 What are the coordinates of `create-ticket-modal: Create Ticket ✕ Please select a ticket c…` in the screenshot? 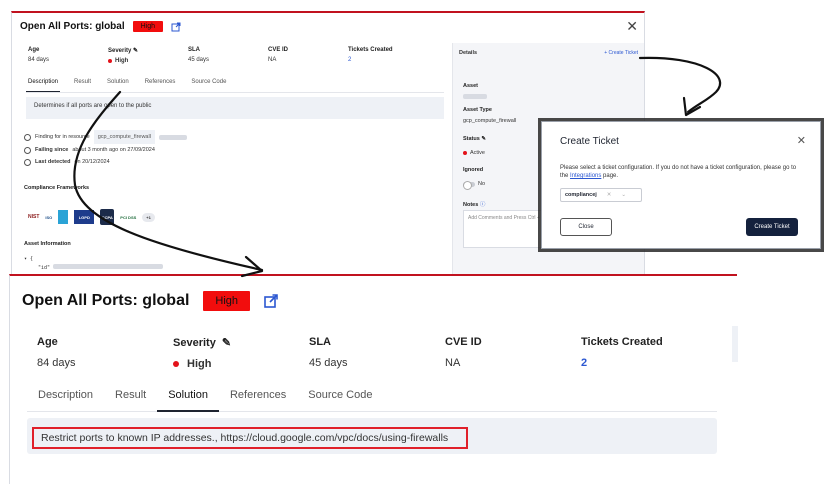 It's located at (681, 185).